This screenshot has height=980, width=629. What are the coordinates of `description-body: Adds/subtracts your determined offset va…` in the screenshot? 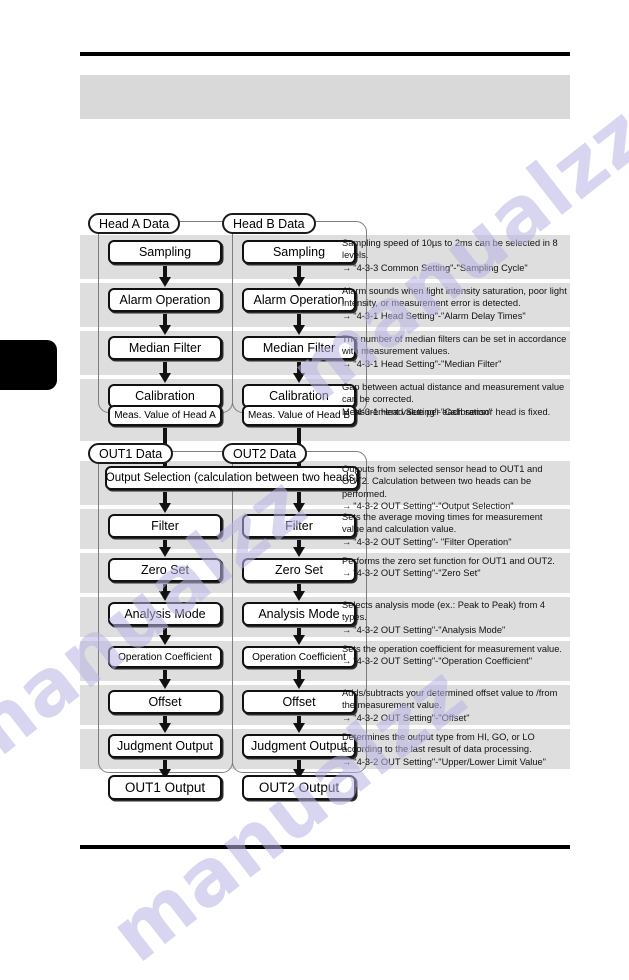 It's located at (450, 699).